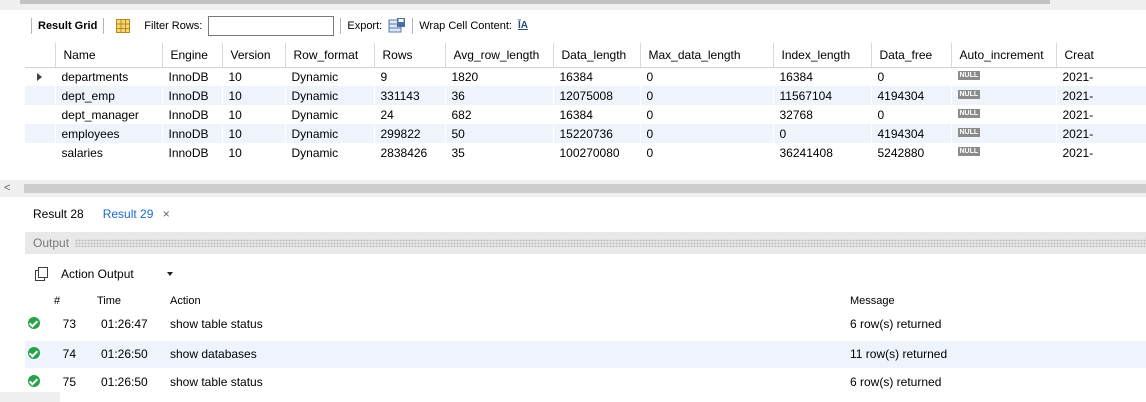 This screenshot has height=402, width=1146. I want to click on header-grip, so click(610, 243).